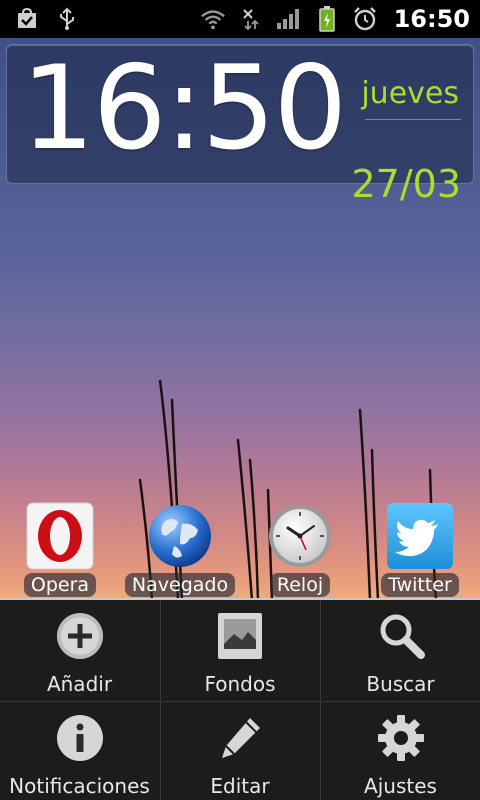 The image size is (480, 800). I want to click on browser-globe-icon, so click(180, 536).